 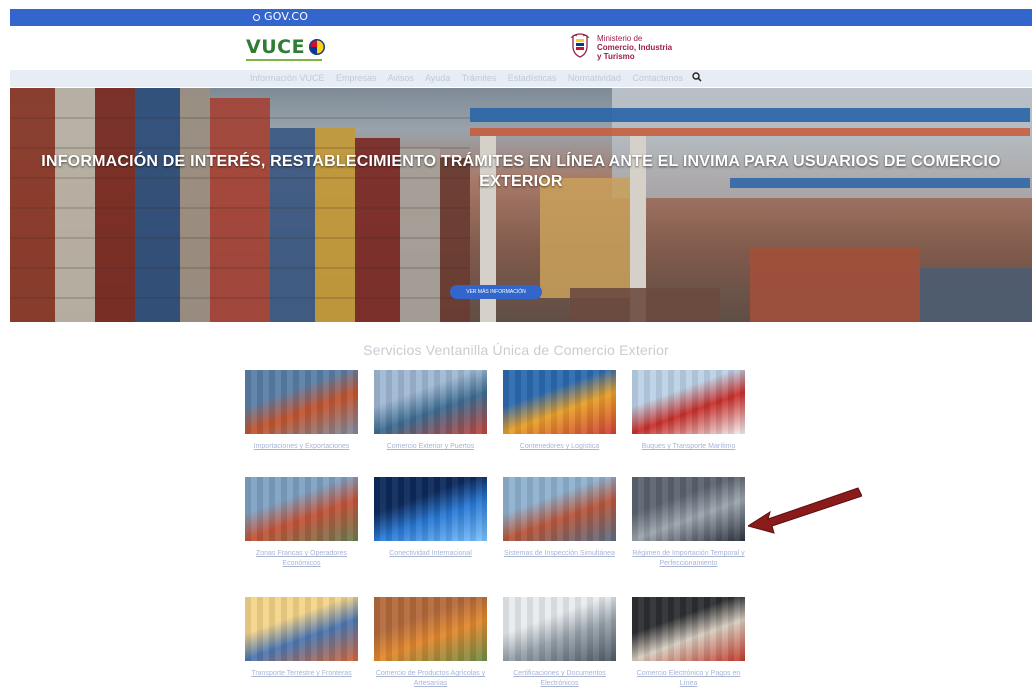 I want to click on nav-item-ayuda: Ayuda, so click(x=437, y=78).